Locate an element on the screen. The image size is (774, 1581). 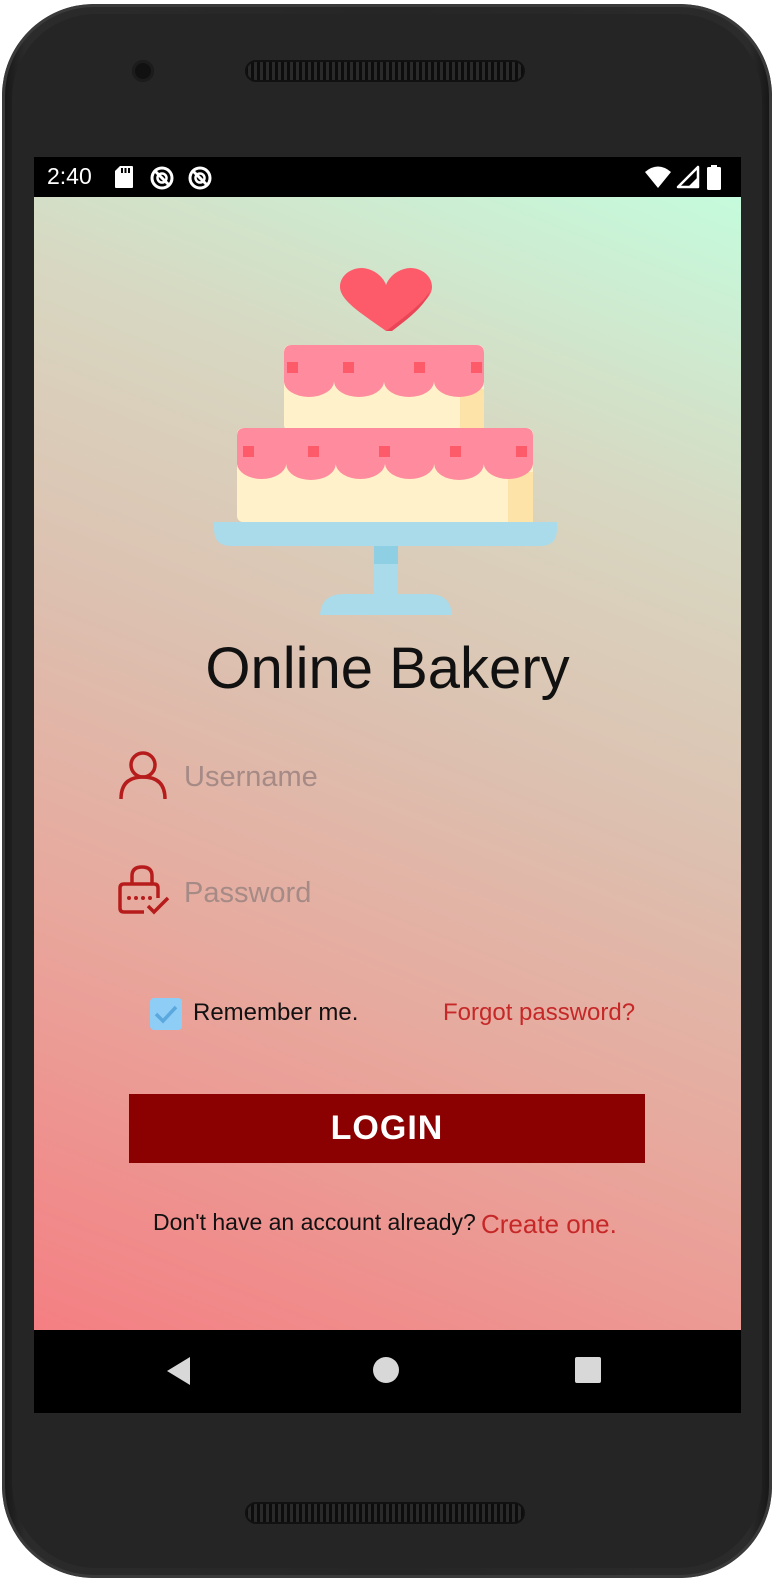
signup-prompt: Don't have an account already? is located at coordinates (314, 1222).